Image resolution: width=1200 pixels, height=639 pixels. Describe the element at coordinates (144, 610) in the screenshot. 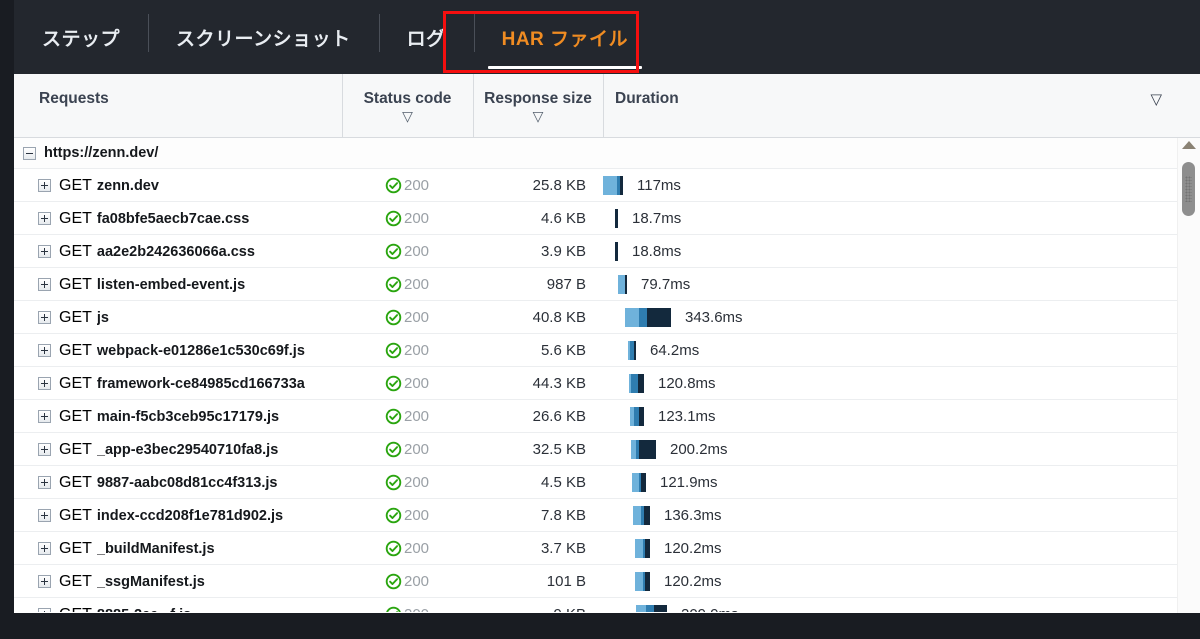

I see `request-name-label: 8885-2ce...f.js` at that location.